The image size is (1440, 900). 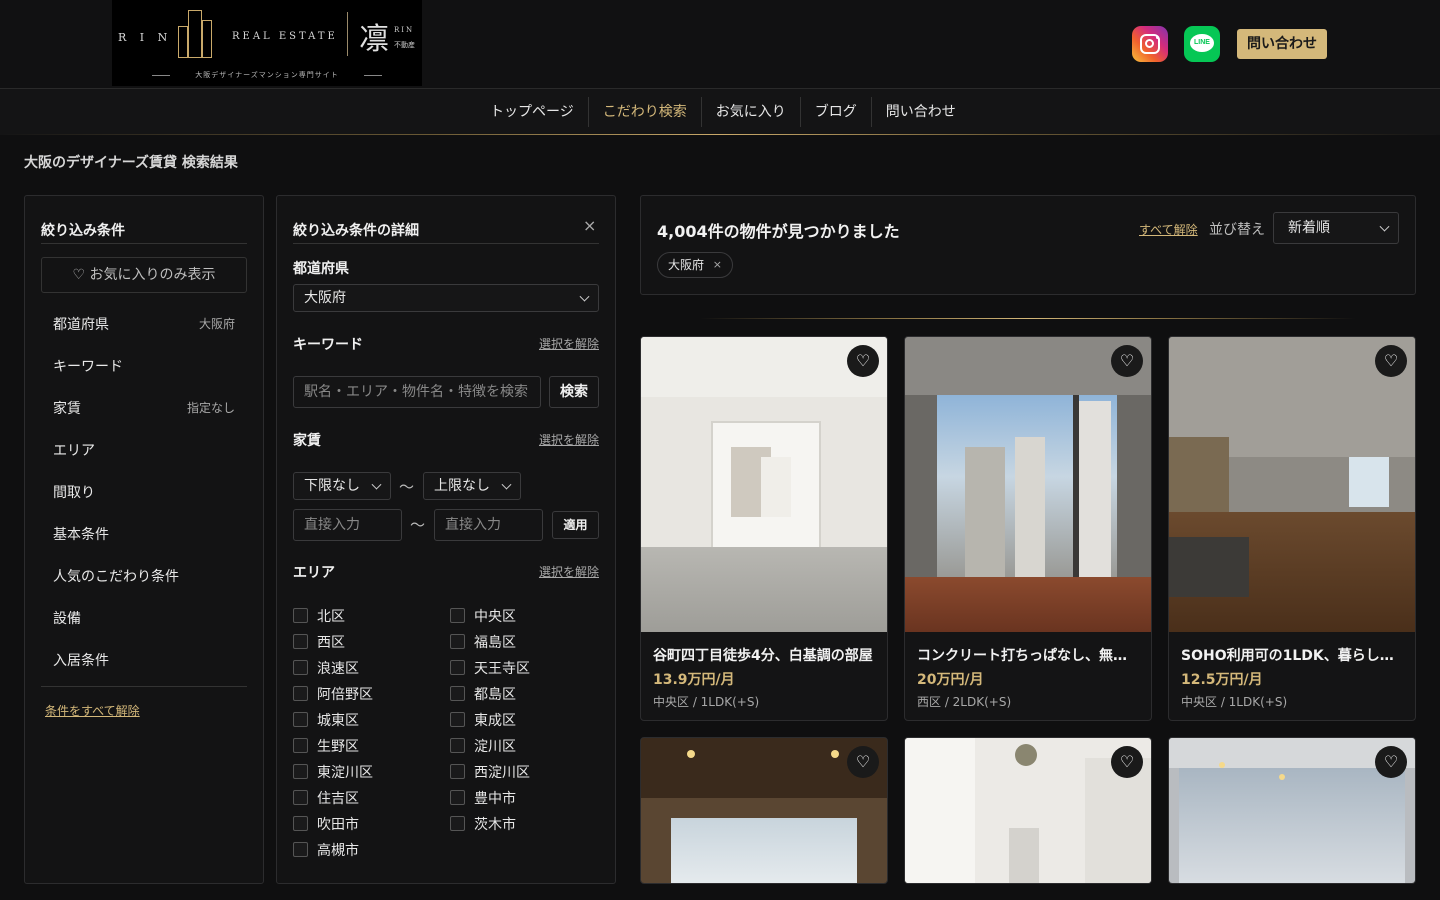 I want to click on filter-row-rent: 家賃 指定なし, so click(x=144, y=409).